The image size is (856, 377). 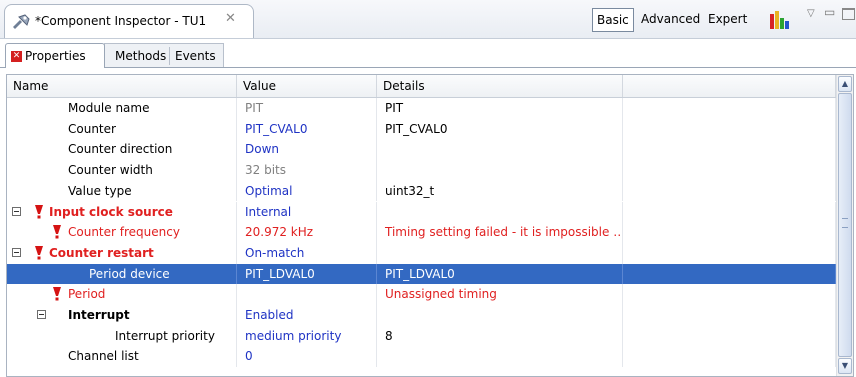 I want to click on view-title: *Component Inspector - TU1, so click(x=121, y=21).